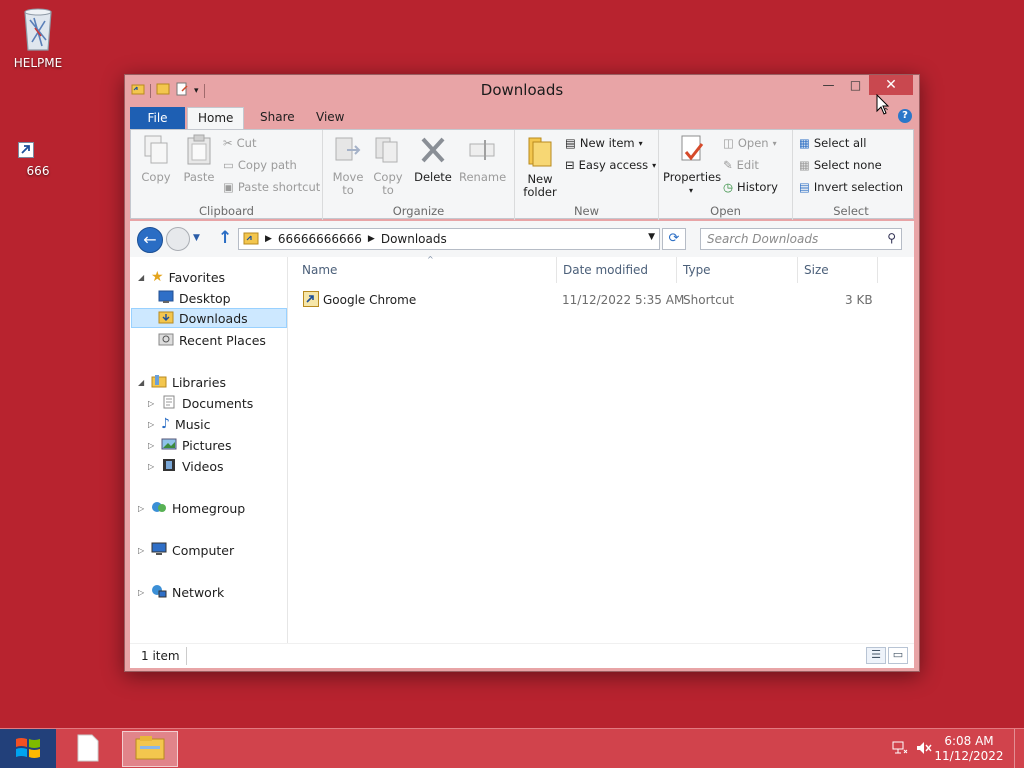 The width and height of the screenshot is (1024, 768). What do you see at coordinates (212, 340) in the screenshot?
I see `nav-item-recent-places: Recent Places` at bounding box center [212, 340].